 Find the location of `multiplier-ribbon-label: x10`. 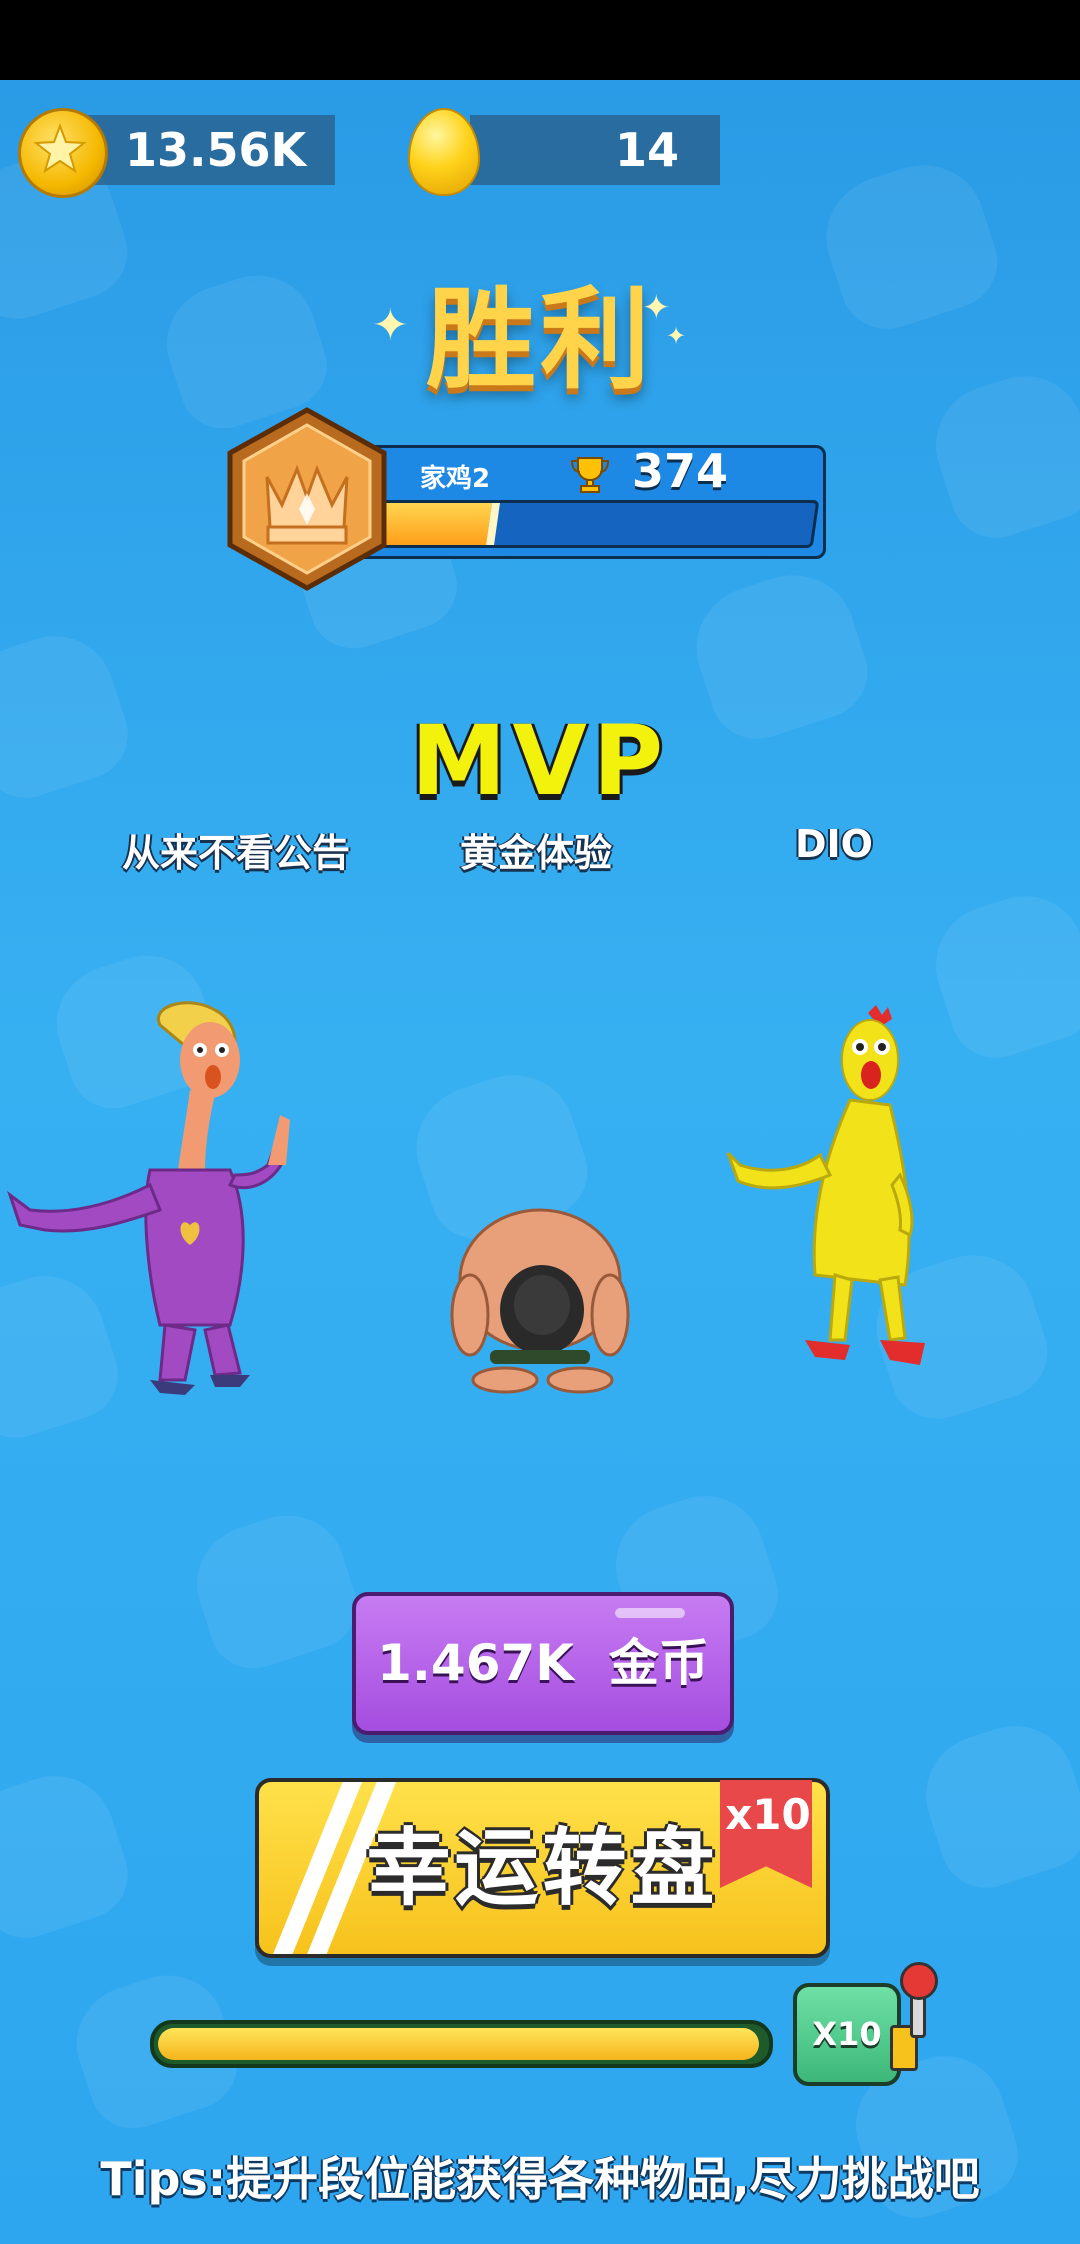

multiplier-ribbon-label: x10 is located at coordinates (768, 1814).